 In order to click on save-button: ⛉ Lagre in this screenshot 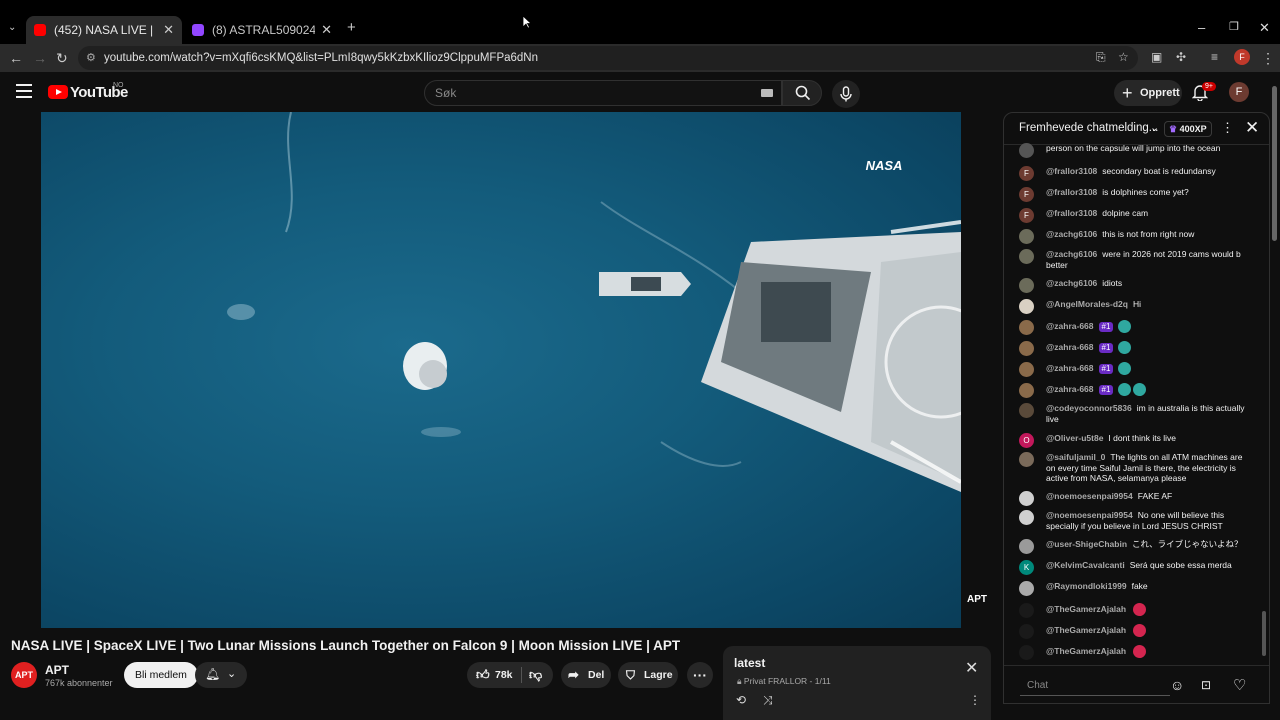, I will do `click(648, 675)`.